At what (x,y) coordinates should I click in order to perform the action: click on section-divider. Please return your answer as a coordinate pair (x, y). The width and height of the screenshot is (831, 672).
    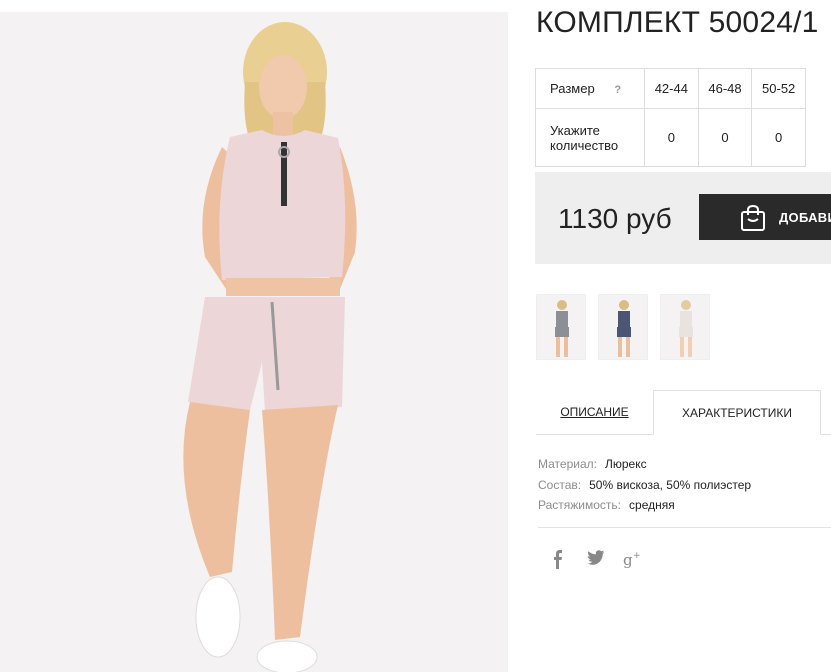
    Looking at the image, I should click on (684, 527).